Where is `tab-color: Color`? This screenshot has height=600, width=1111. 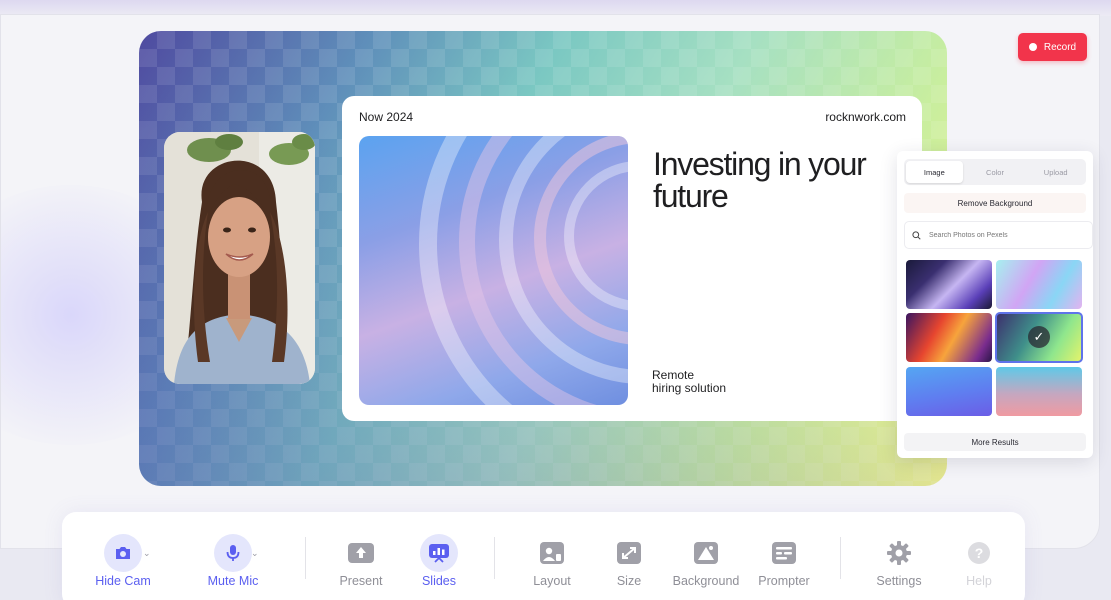 tab-color: Color is located at coordinates (995, 172).